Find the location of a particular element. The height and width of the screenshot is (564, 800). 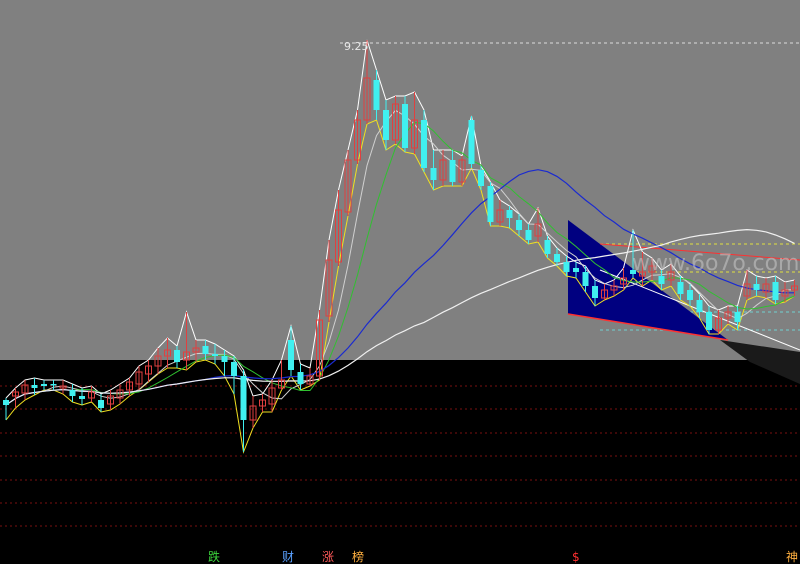

bottom-tag: 跌 is located at coordinates (214, 556).